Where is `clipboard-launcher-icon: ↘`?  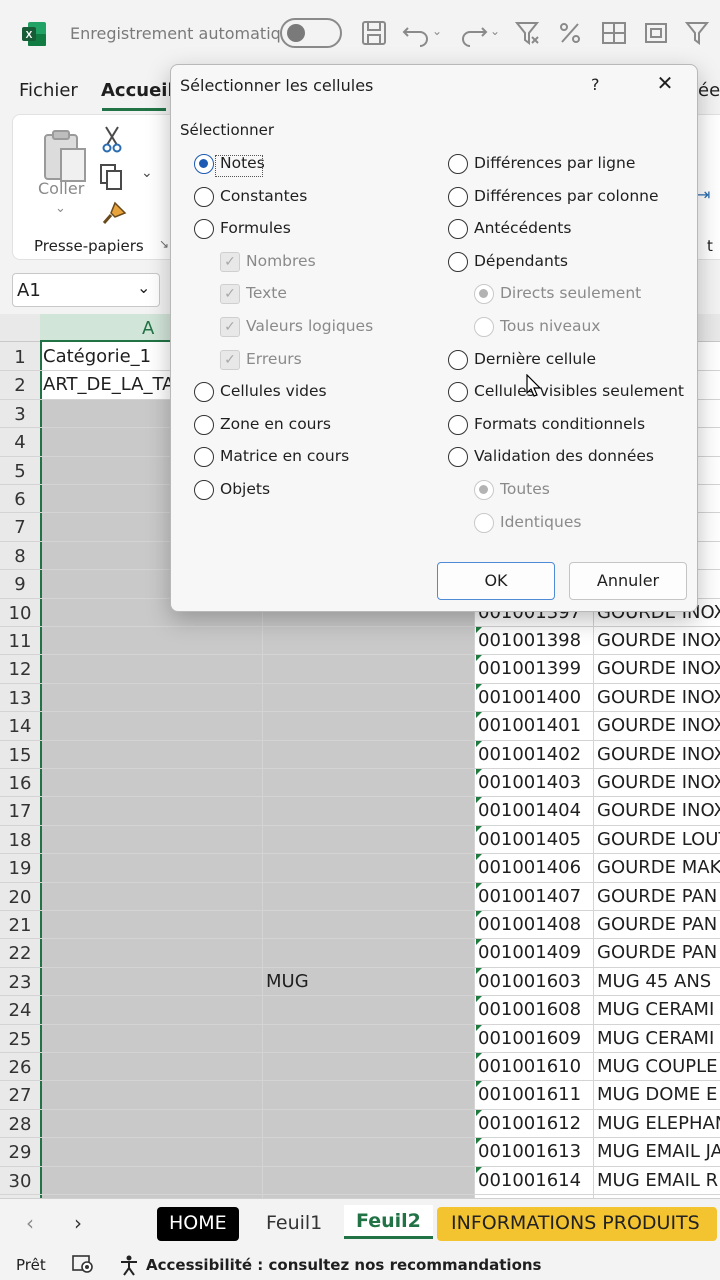
clipboard-launcher-icon: ↘ is located at coordinates (164, 244).